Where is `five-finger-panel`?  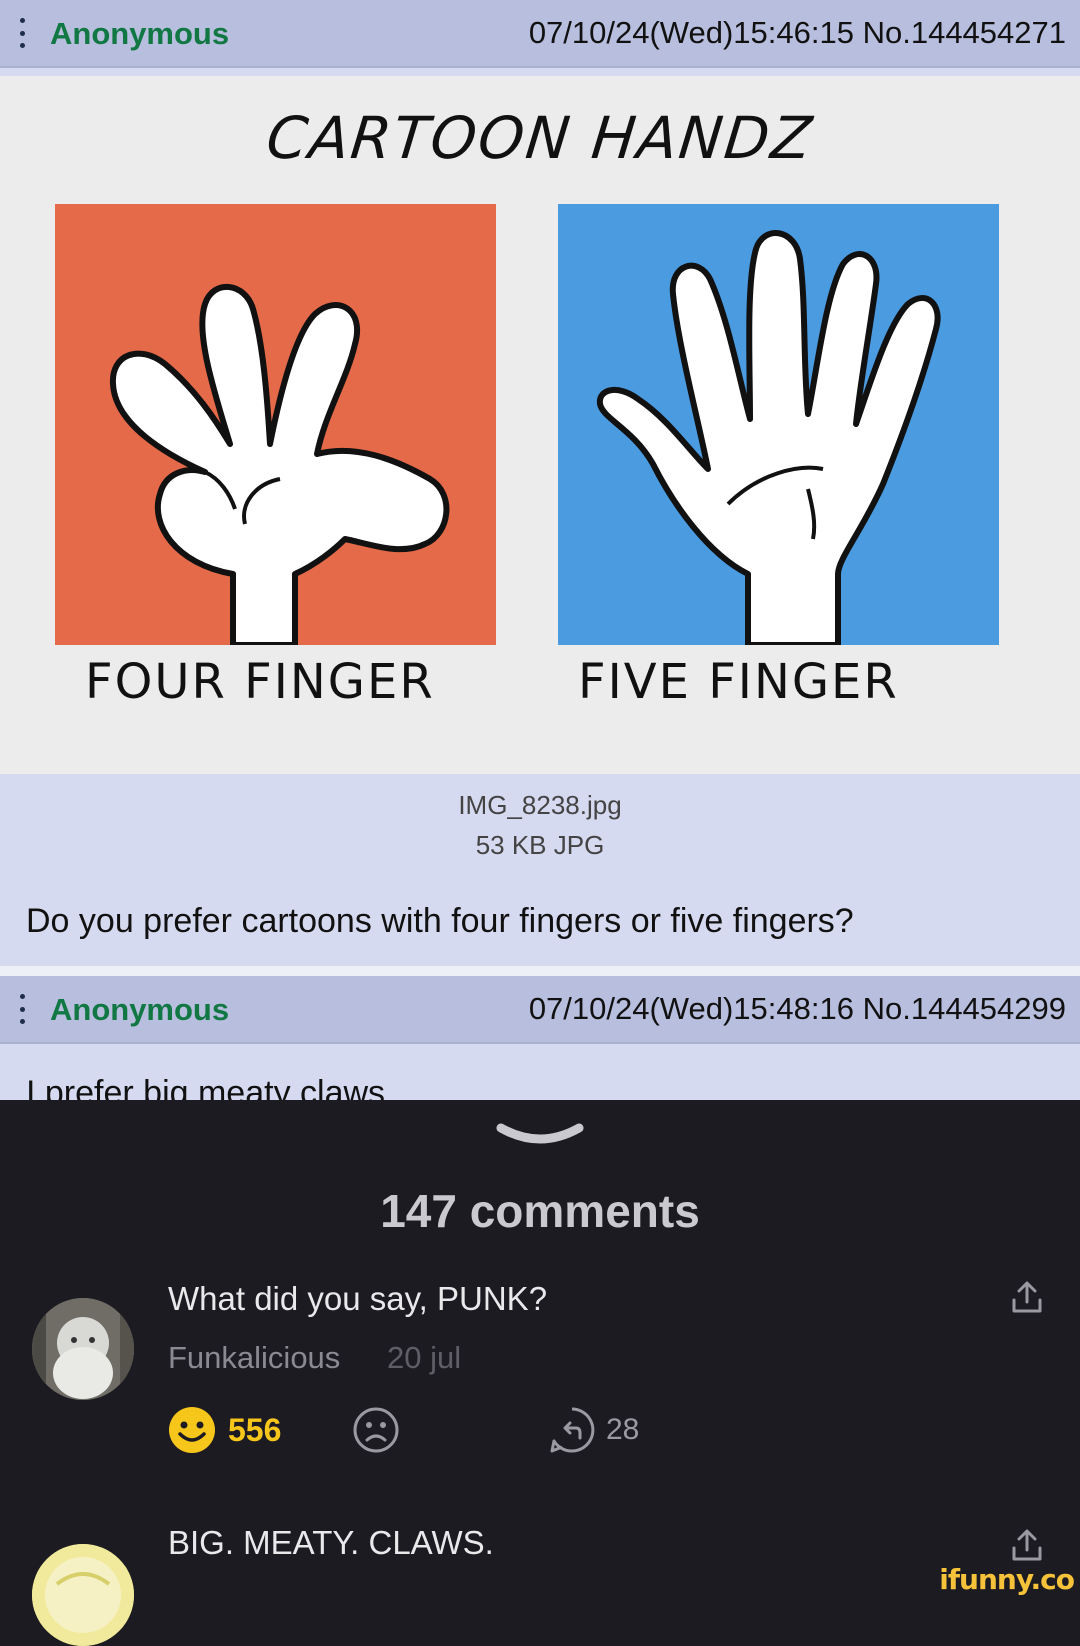
five-finger-panel is located at coordinates (778, 424).